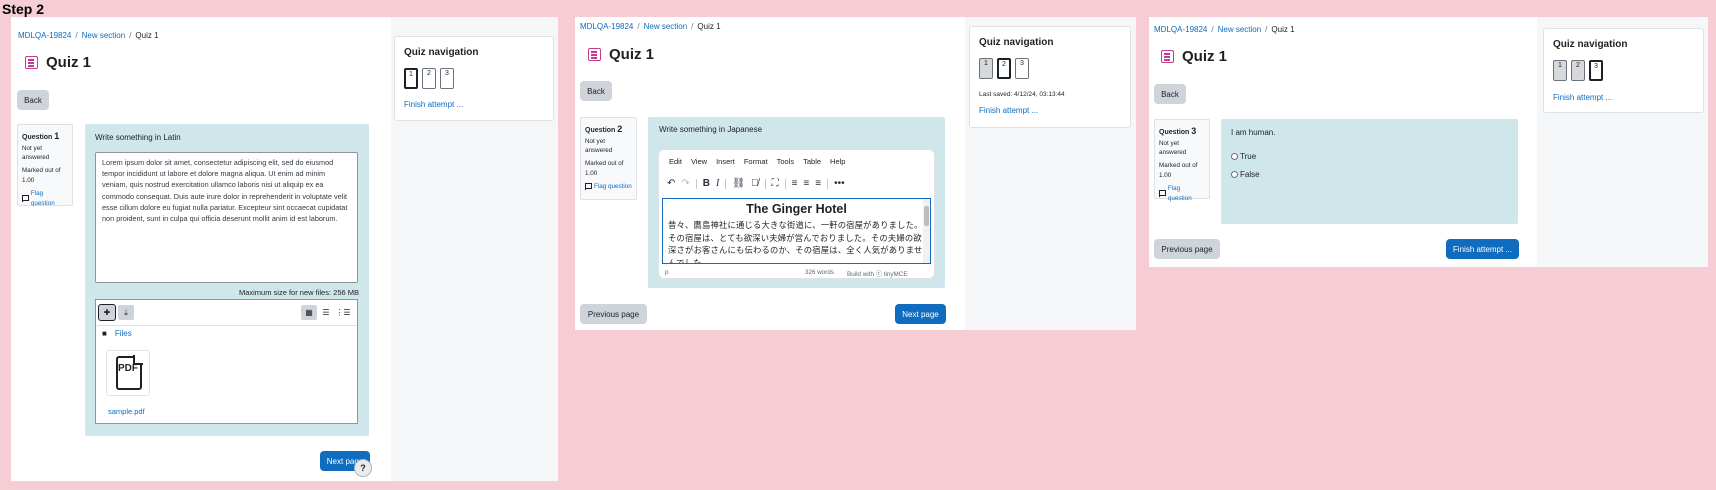  Describe the element at coordinates (920, 314) in the screenshot. I see `next-page-button: Next page` at that location.